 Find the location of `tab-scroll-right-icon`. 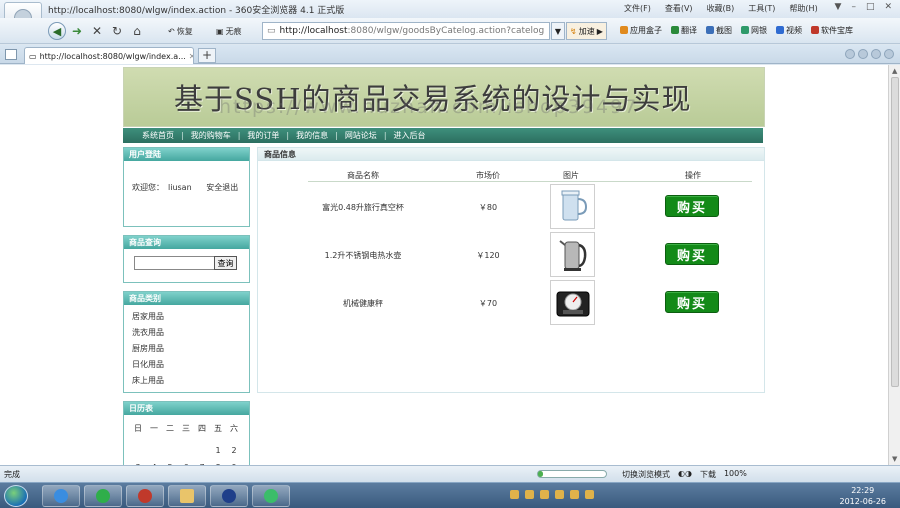

tab-scroll-right-icon is located at coordinates (863, 54).